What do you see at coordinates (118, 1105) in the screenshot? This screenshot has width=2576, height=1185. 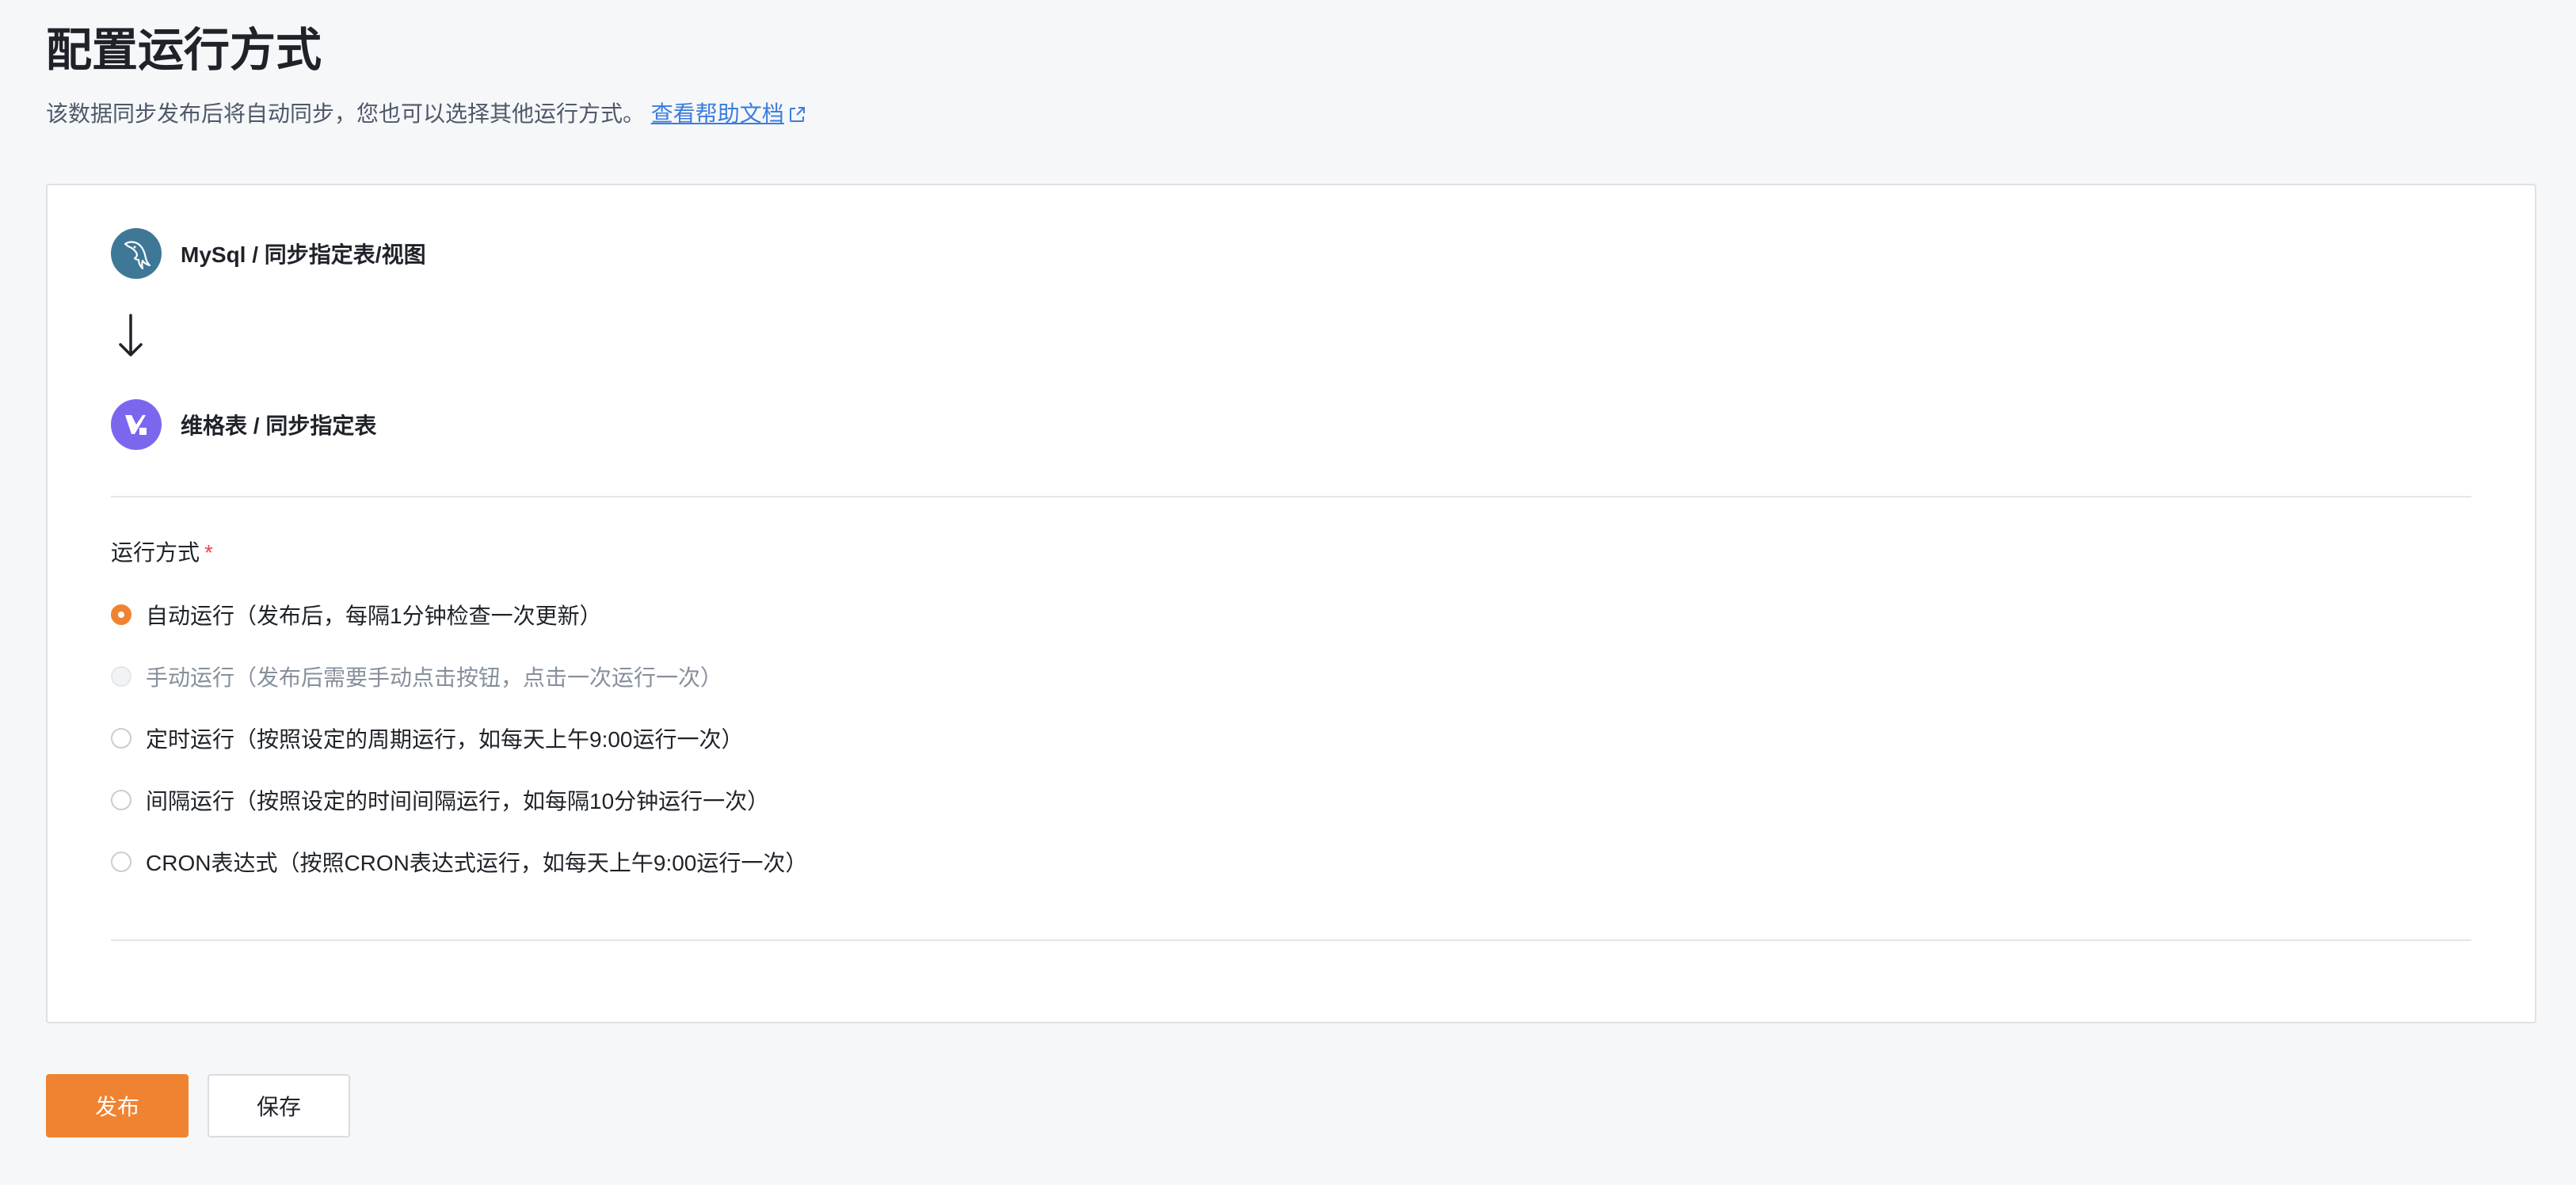 I see `publish-button: 发布` at bounding box center [118, 1105].